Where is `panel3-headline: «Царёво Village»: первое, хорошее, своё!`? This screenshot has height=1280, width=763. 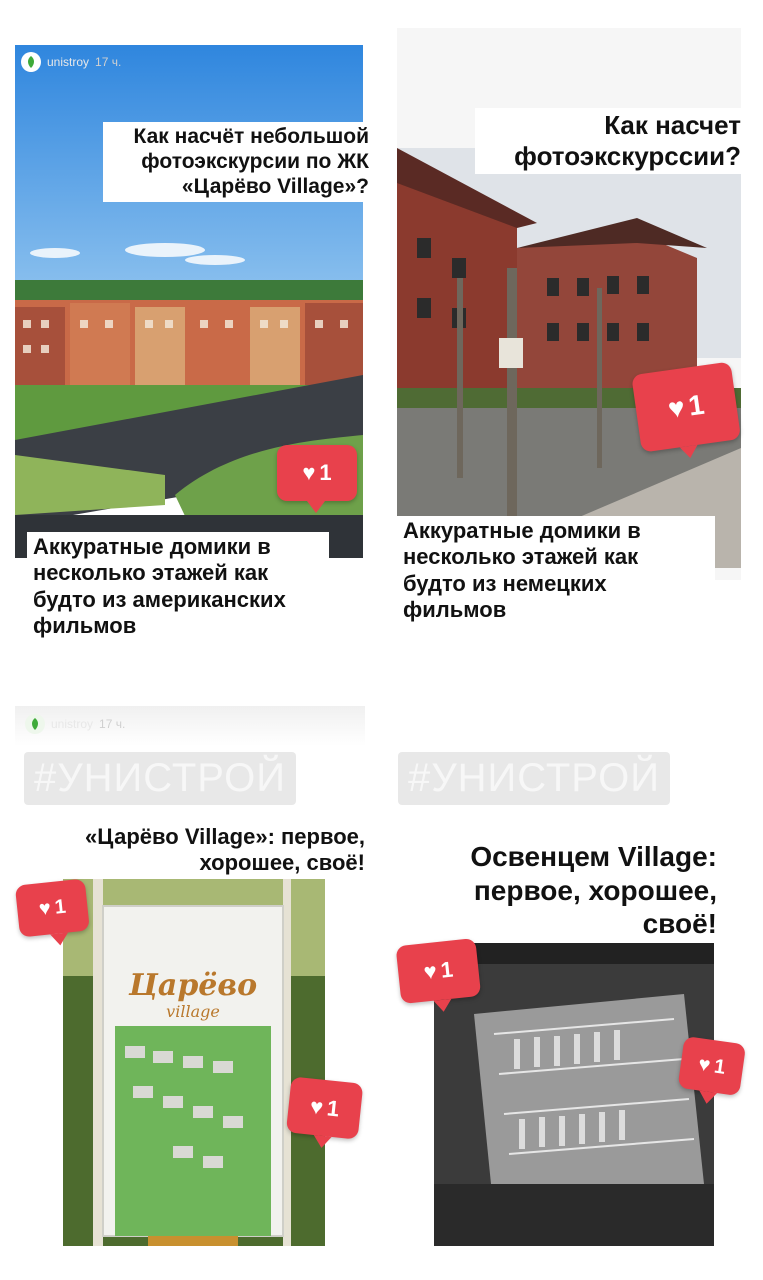 panel3-headline: «Царёво Village»: первое, хорошее, своё! is located at coordinates (212, 850).